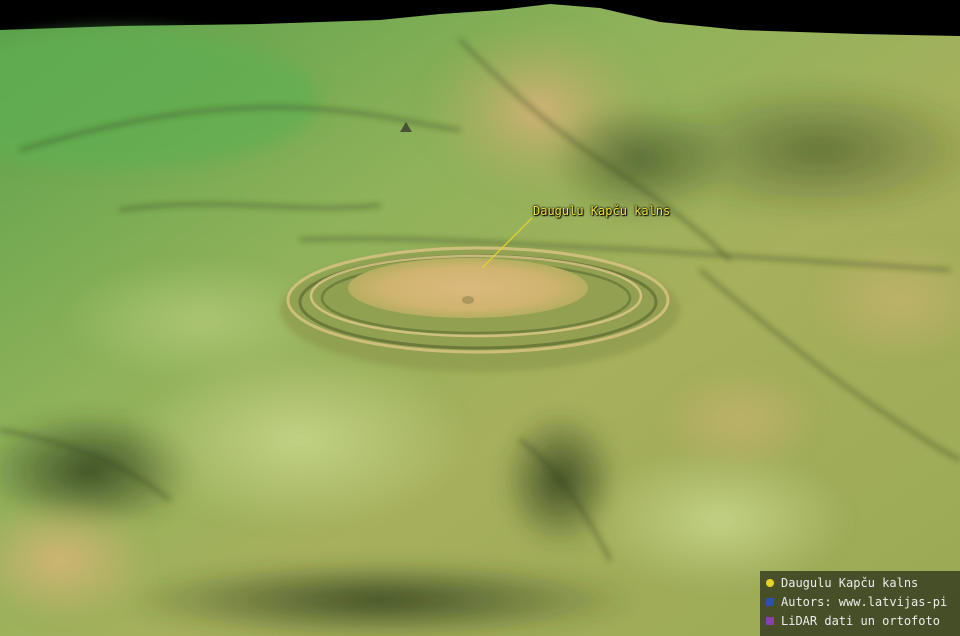 The image size is (960, 636). What do you see at coordinates (864, 602) in the screenshot?
I see `legend-label-author: Autors: www.latvijas-pi` at bounding box center [864, 602].